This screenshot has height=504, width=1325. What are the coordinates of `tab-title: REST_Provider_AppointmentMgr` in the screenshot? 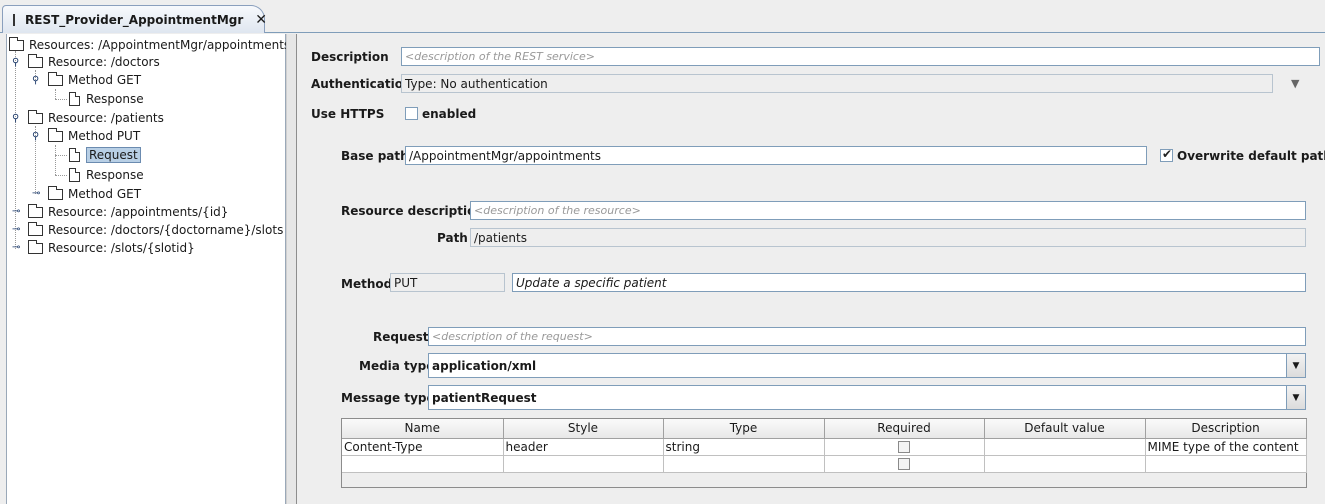 It's located at (134, 19).